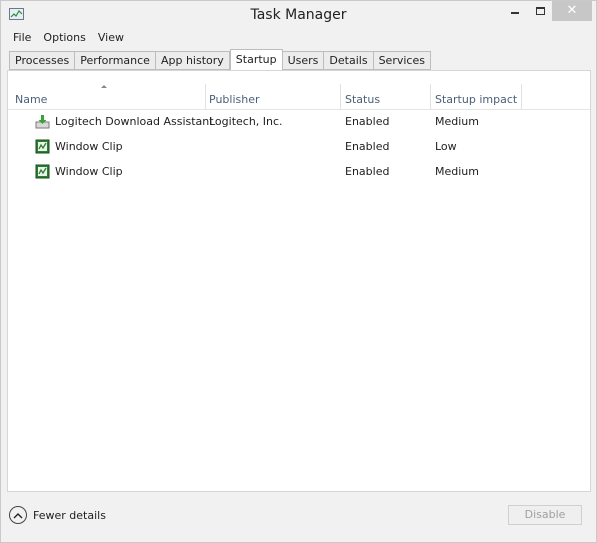 This screenshot has width=597, height=543. Describe the element at coordinates (298, 517) in the screenshot. I see `footer-bar: Fewer details Disable` at that location.